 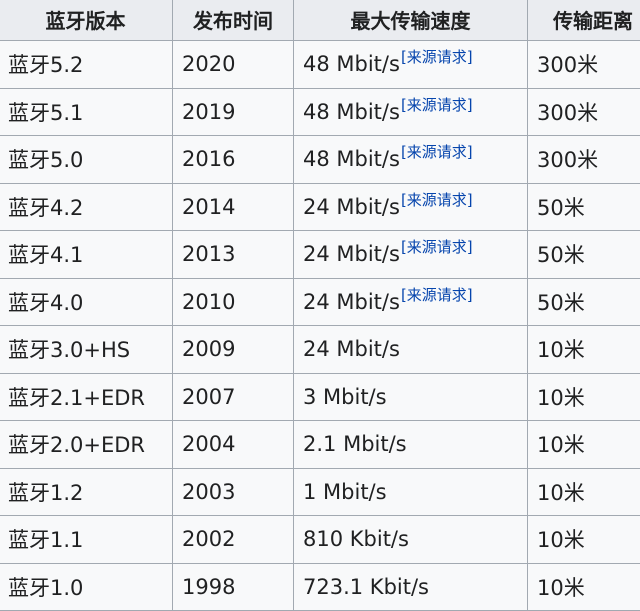 I want to click on cell-release-date: 2002, so click(x=233, y=540).